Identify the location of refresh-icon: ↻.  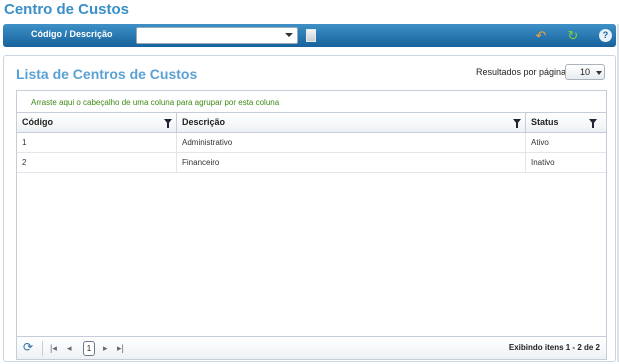
(573, 35).